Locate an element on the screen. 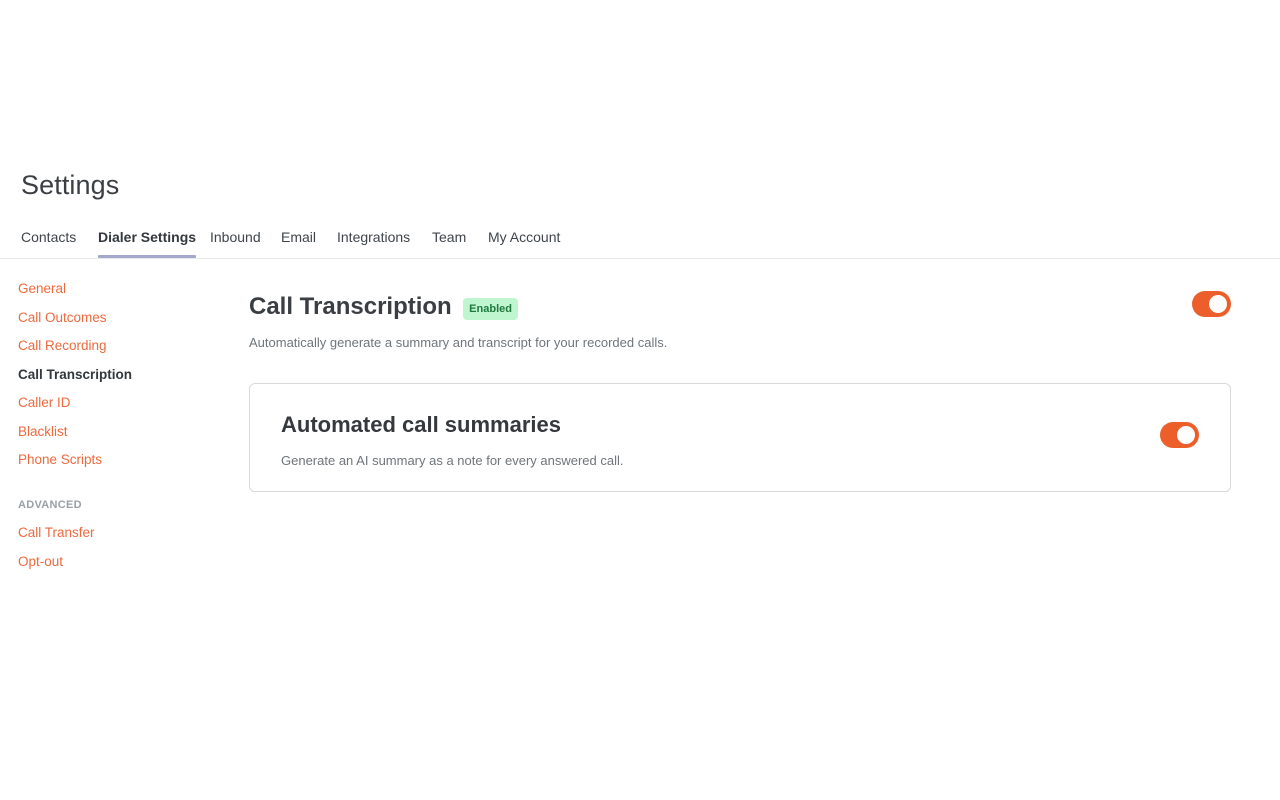 The image size is (1280, 800). status-badge: Enabled is located at coordinates (490, 309).